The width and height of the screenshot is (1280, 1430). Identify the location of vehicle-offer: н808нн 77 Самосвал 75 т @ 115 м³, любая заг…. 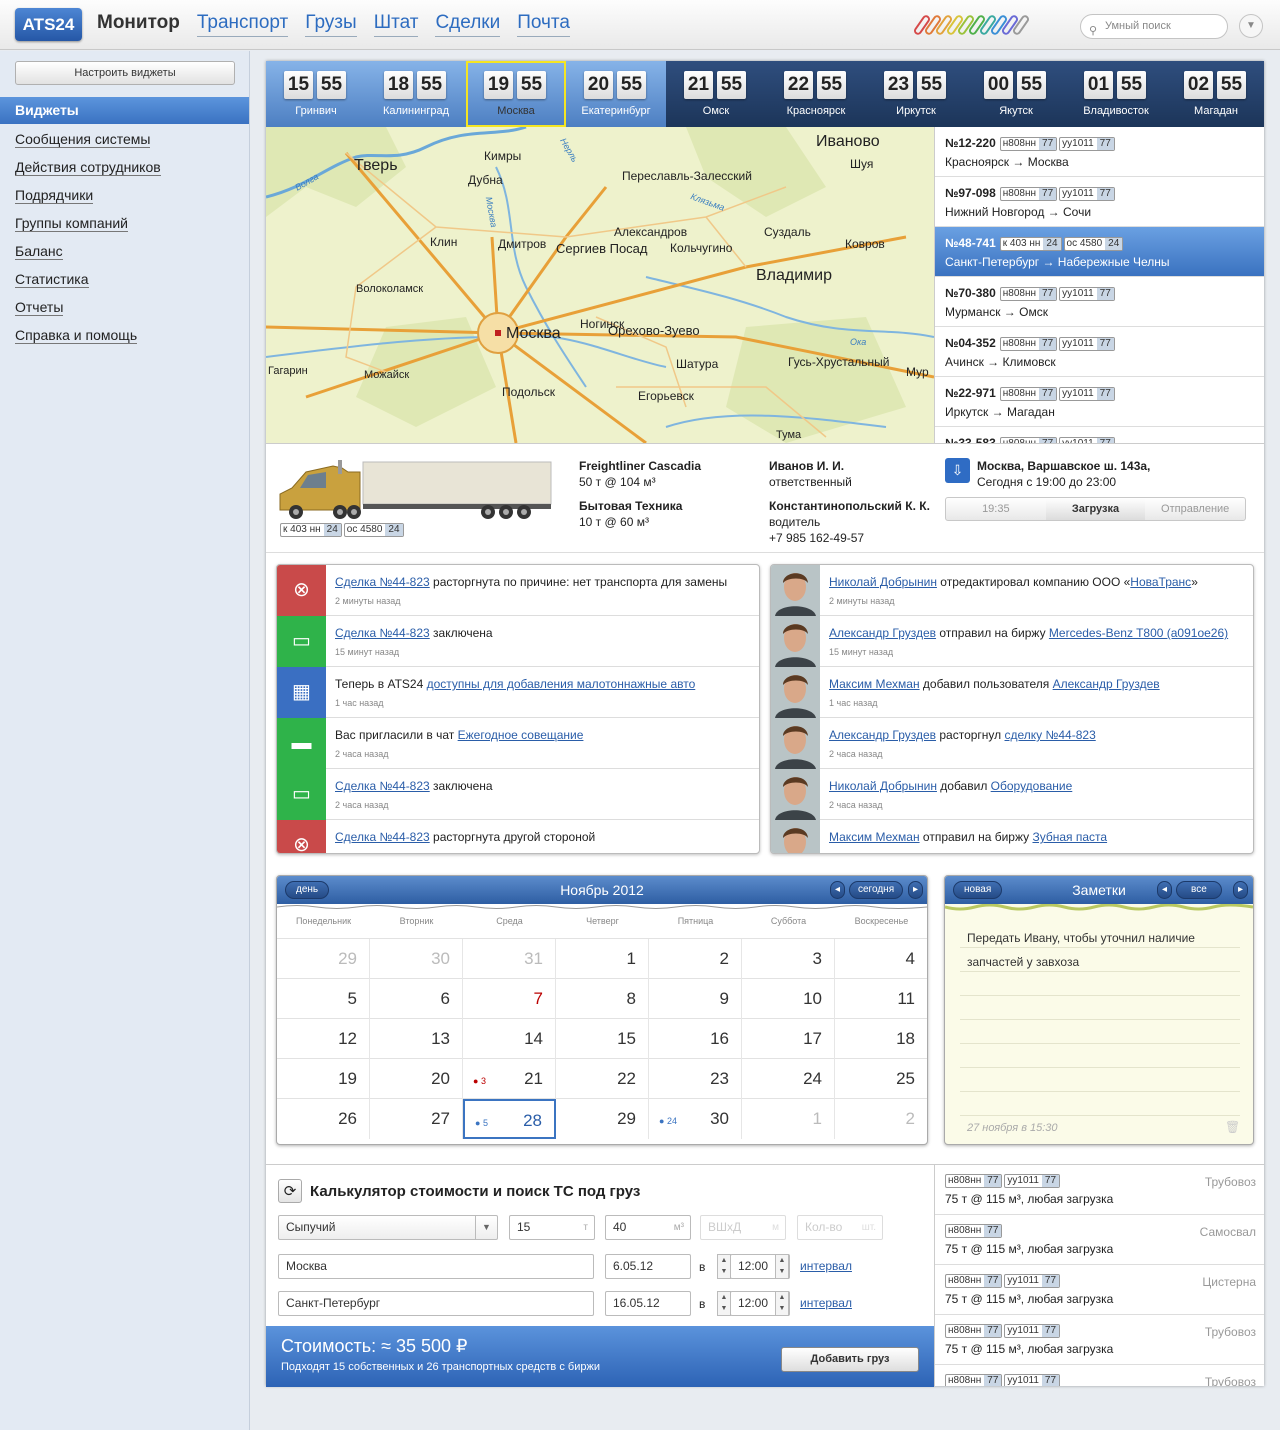
(1099, 1240).